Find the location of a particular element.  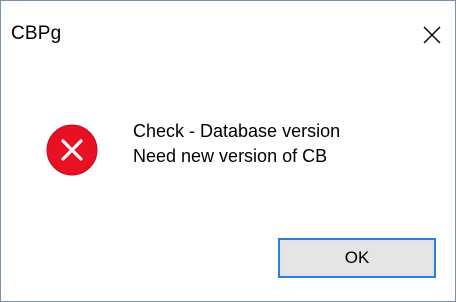

ok-button-label: OK is located at coordinates (357, 257).